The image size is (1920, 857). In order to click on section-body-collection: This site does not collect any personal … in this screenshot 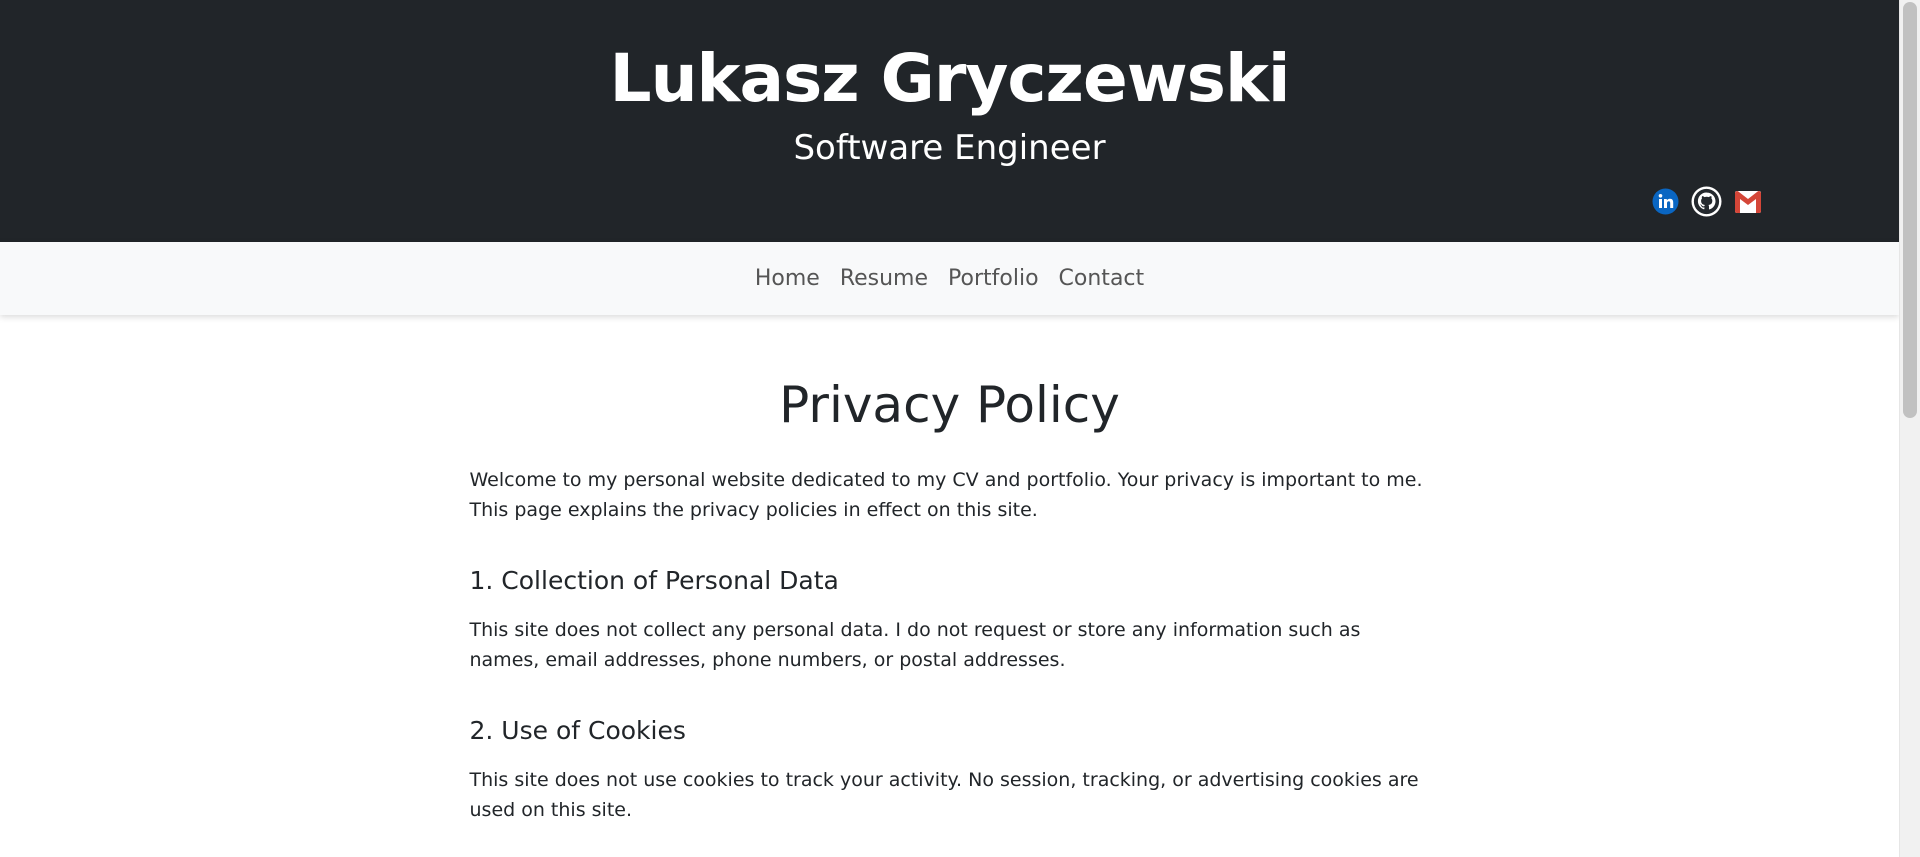, I will do `click(915, 645)`.